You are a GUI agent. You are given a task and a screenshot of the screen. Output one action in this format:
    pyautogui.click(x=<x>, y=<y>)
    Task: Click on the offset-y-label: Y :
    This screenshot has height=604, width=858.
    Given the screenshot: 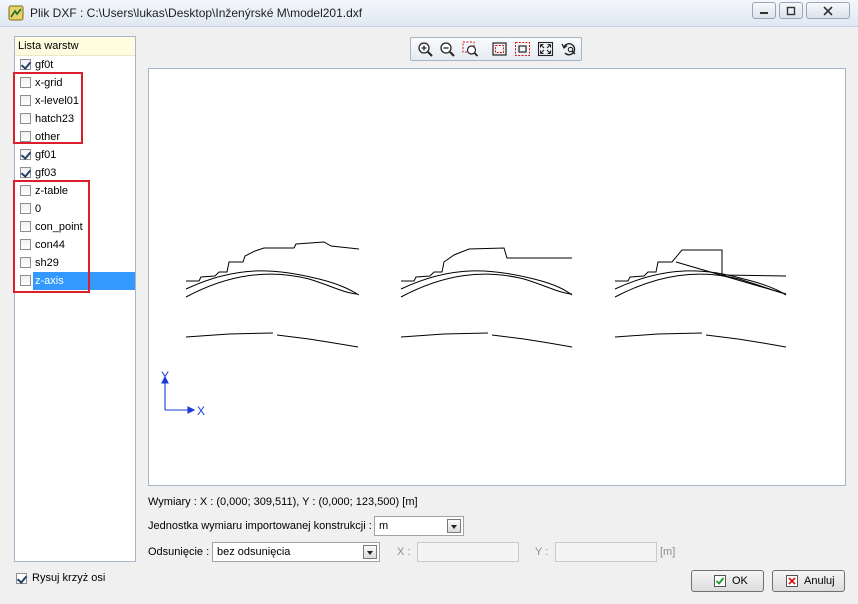 What is the action you would take?
    pyautogui.click(x=542, y=552)
    